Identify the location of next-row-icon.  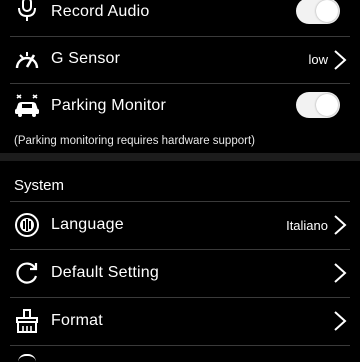
(27, 358).